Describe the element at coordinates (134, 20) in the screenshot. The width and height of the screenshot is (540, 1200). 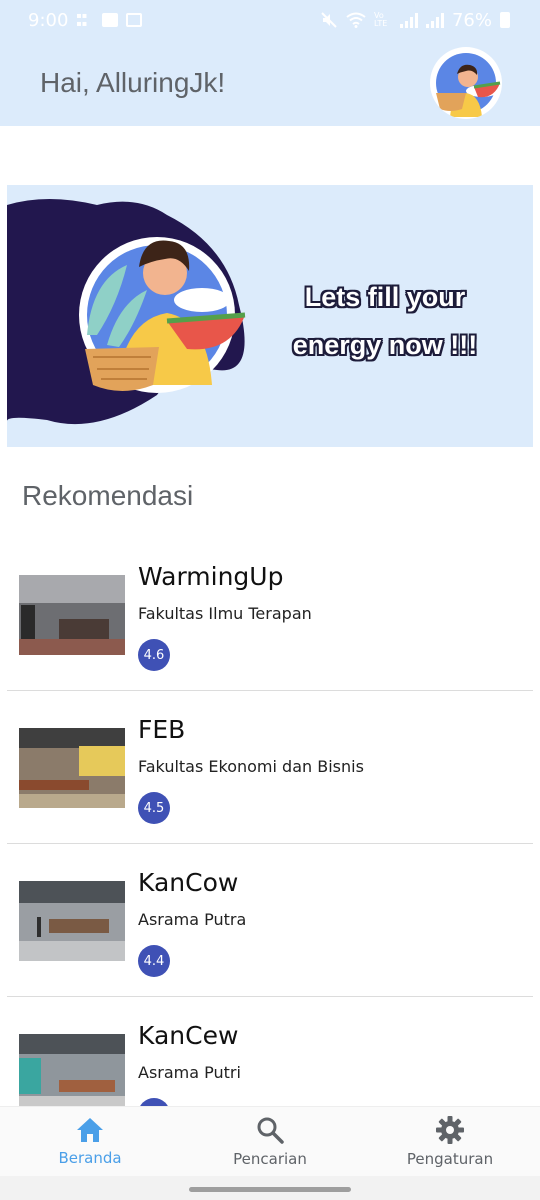
I see `notification-icon` at that location.